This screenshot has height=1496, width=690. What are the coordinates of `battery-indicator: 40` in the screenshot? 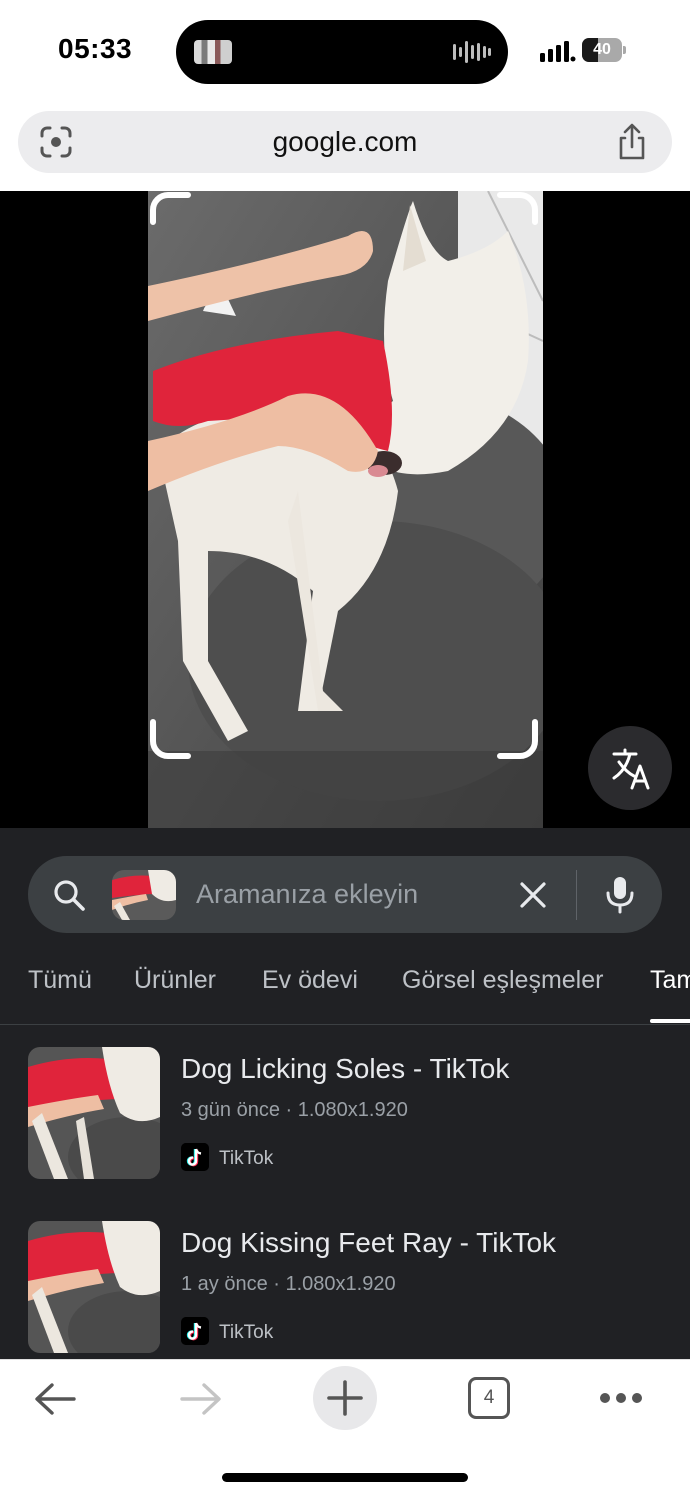 It's located at (604, 50).